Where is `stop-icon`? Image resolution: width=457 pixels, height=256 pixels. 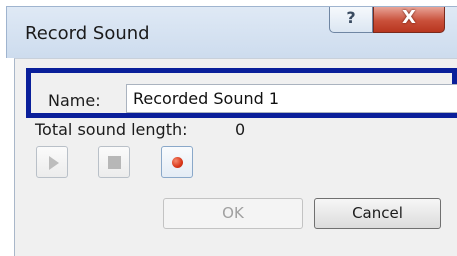
stop-icon is located at coordinates (114, 162).